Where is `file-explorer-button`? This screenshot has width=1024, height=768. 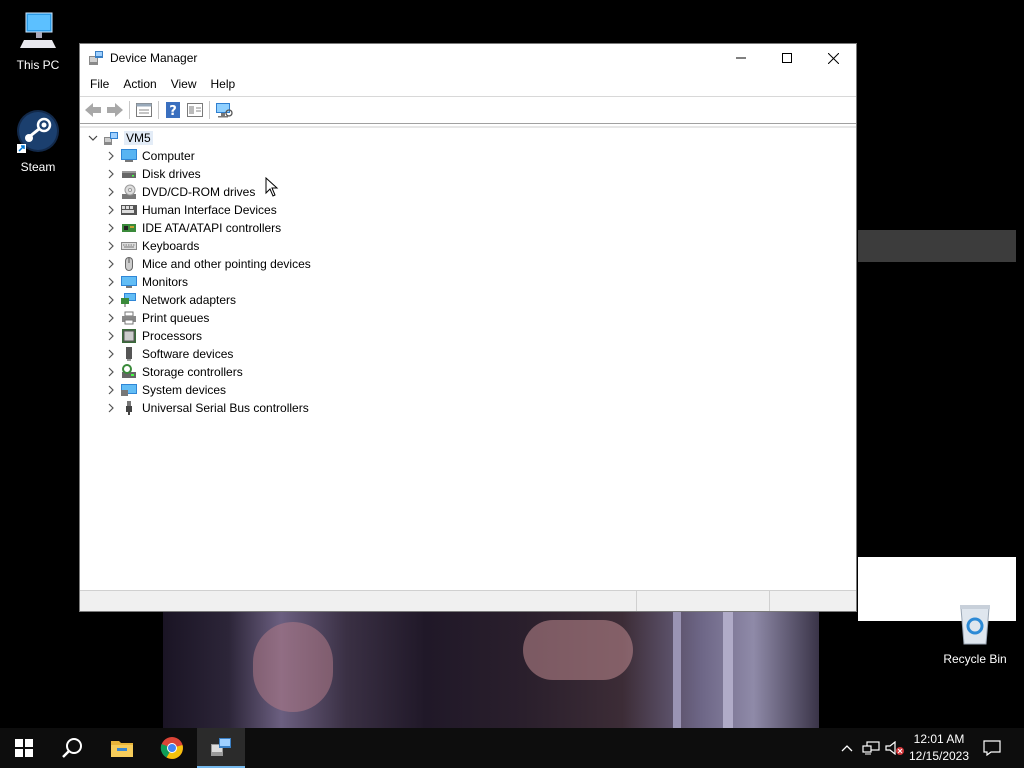 file-explorer-button is located at coordinates (122, 748).